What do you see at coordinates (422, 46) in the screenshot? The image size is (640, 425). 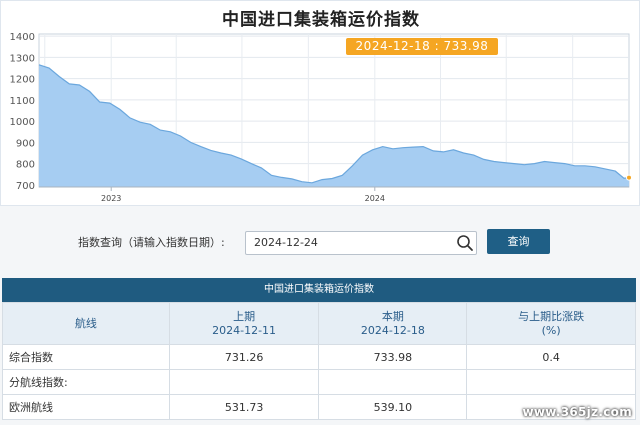 I see `chart-tooltip: 2024-12-18 : 733.98` at bounding box center [422, 46].